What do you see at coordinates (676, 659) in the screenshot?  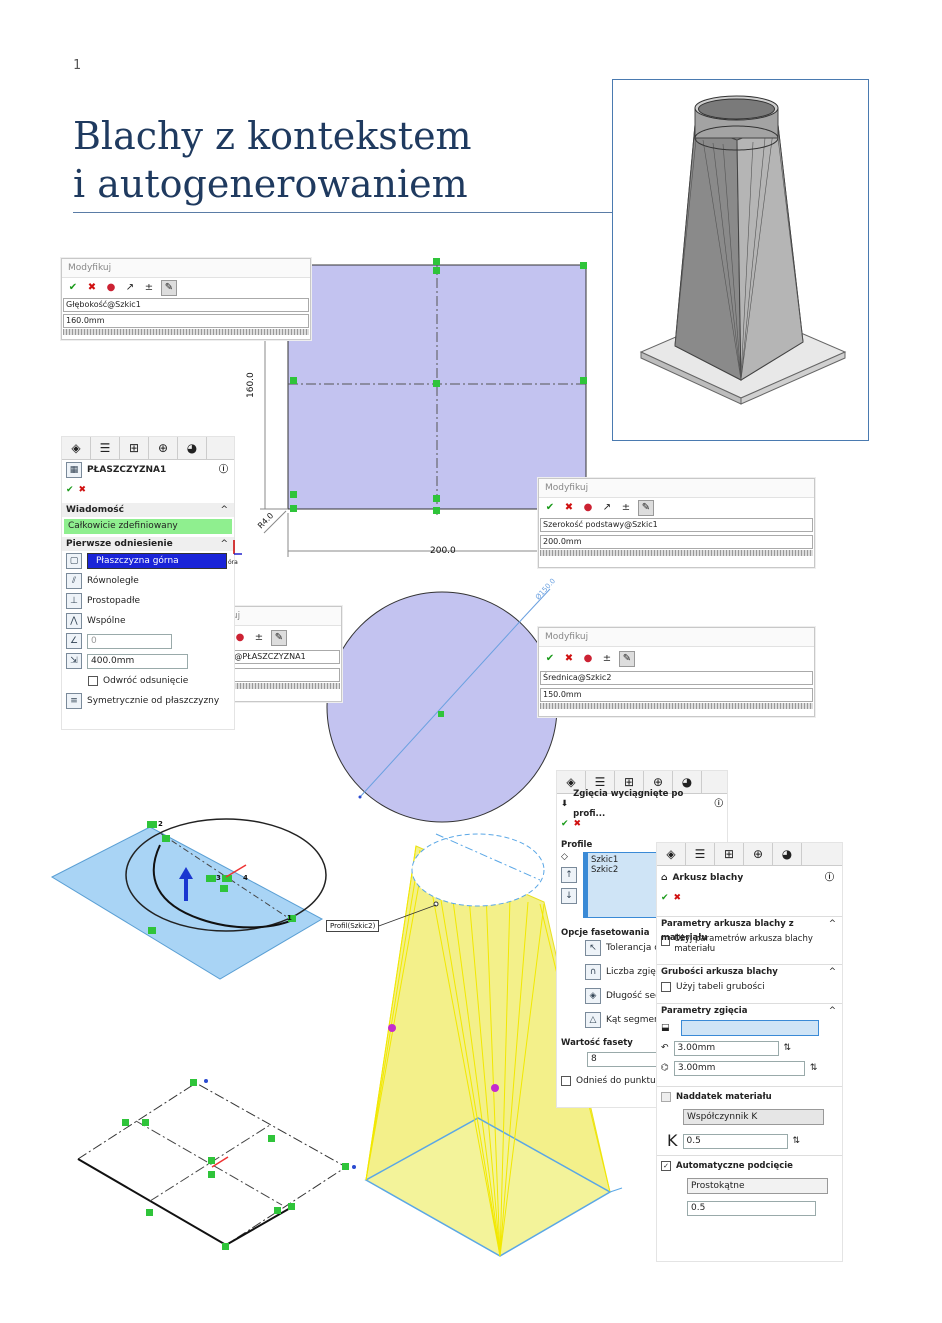 I see `modify-toolbar: ✔ ✖ ● ± ✎` at bounding box center [676, 659].